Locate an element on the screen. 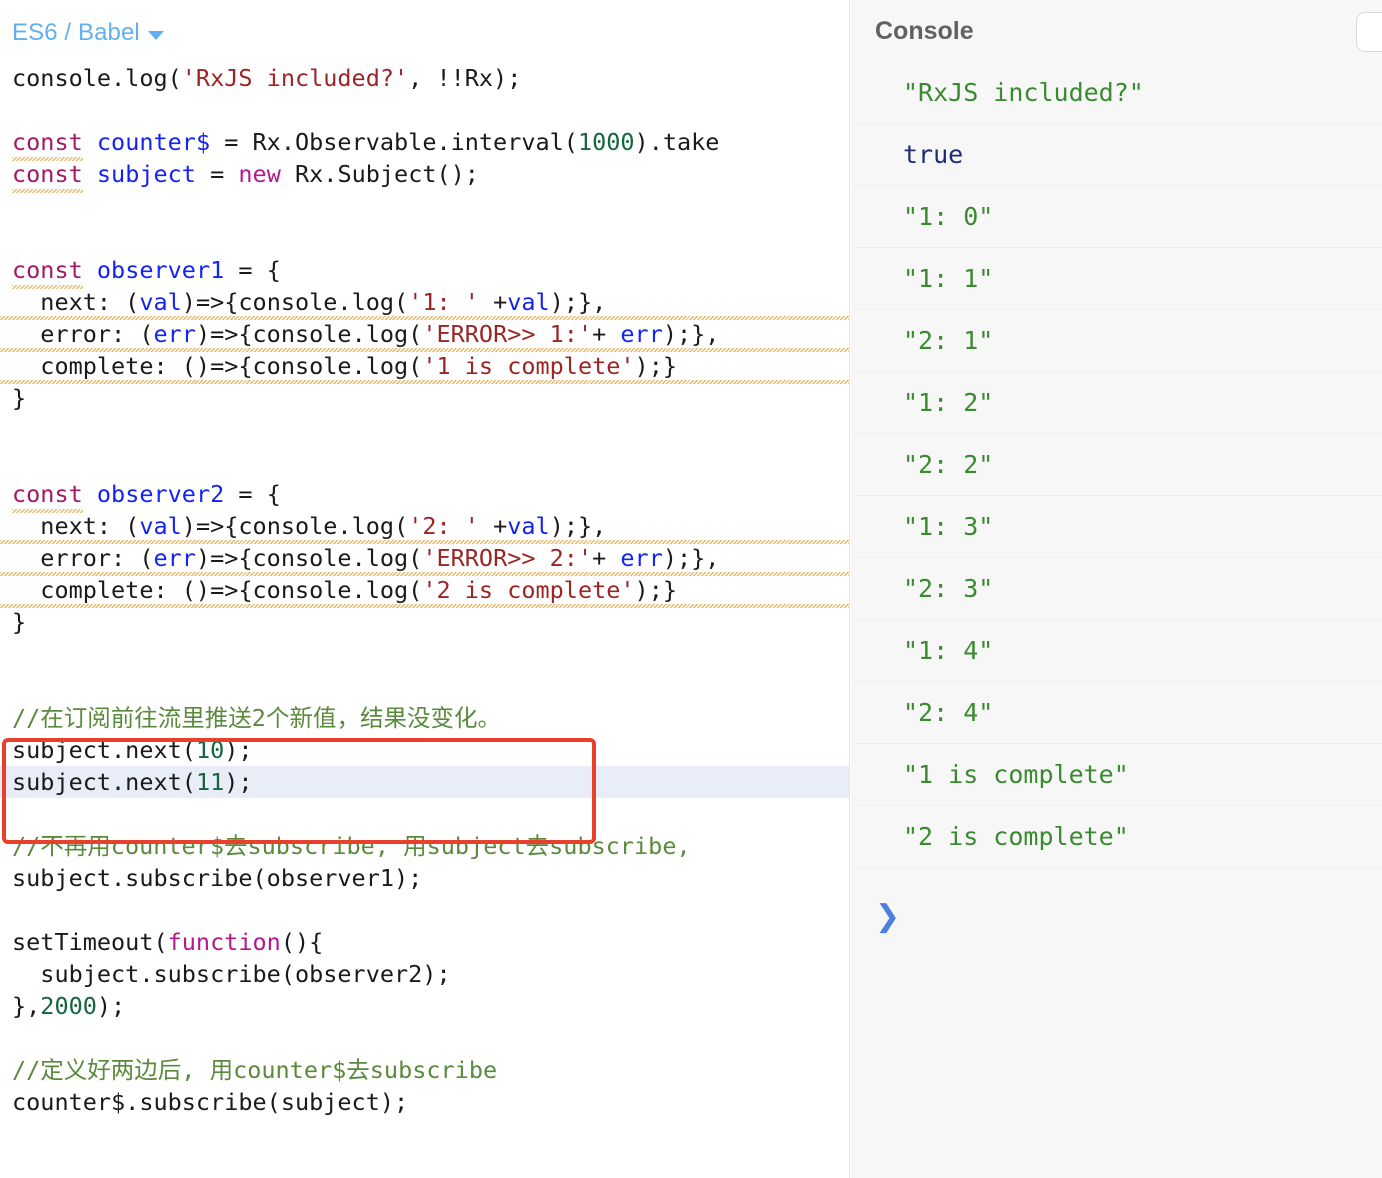 This screenshot has width=1382, height=1178. code-line: const observer1 = { is located at coordinates (425, 271).